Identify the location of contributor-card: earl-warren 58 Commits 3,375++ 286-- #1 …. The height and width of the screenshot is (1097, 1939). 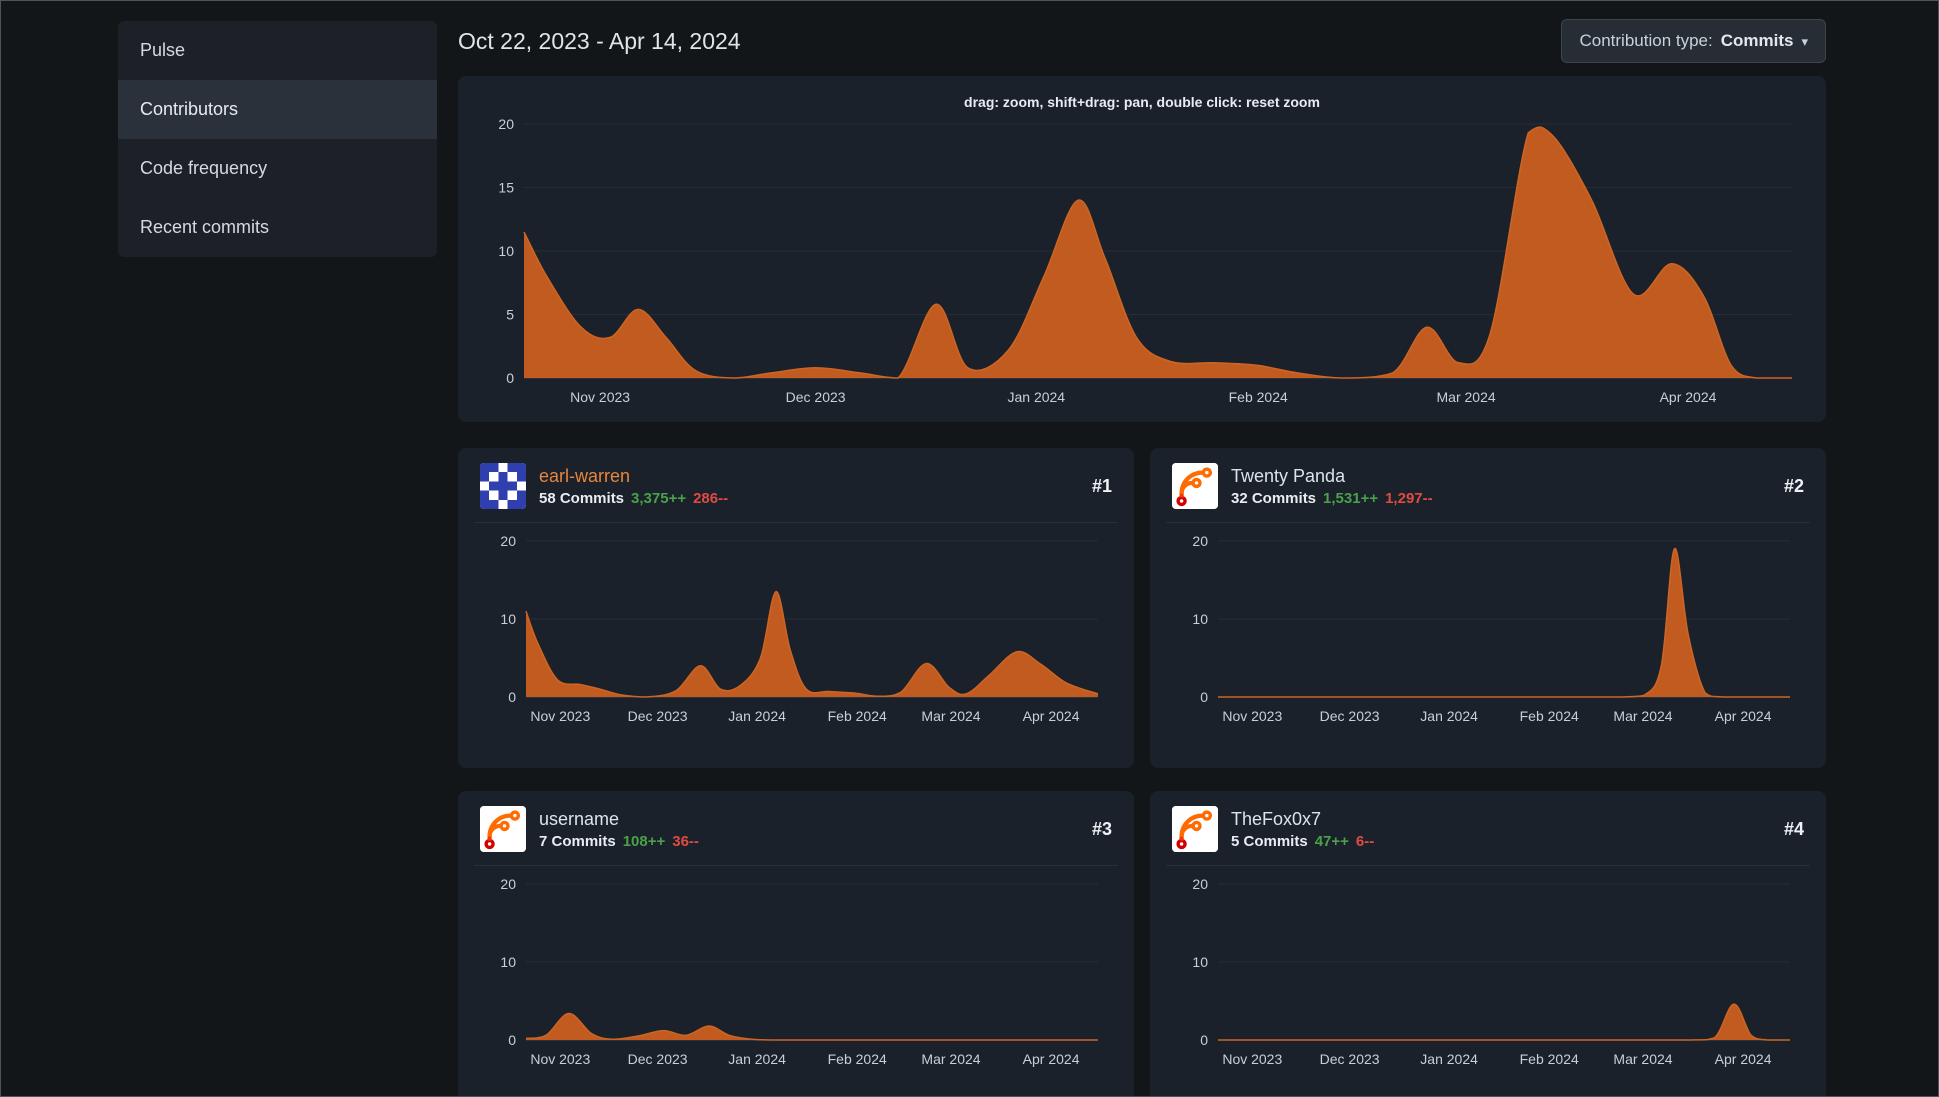
(796, 608).